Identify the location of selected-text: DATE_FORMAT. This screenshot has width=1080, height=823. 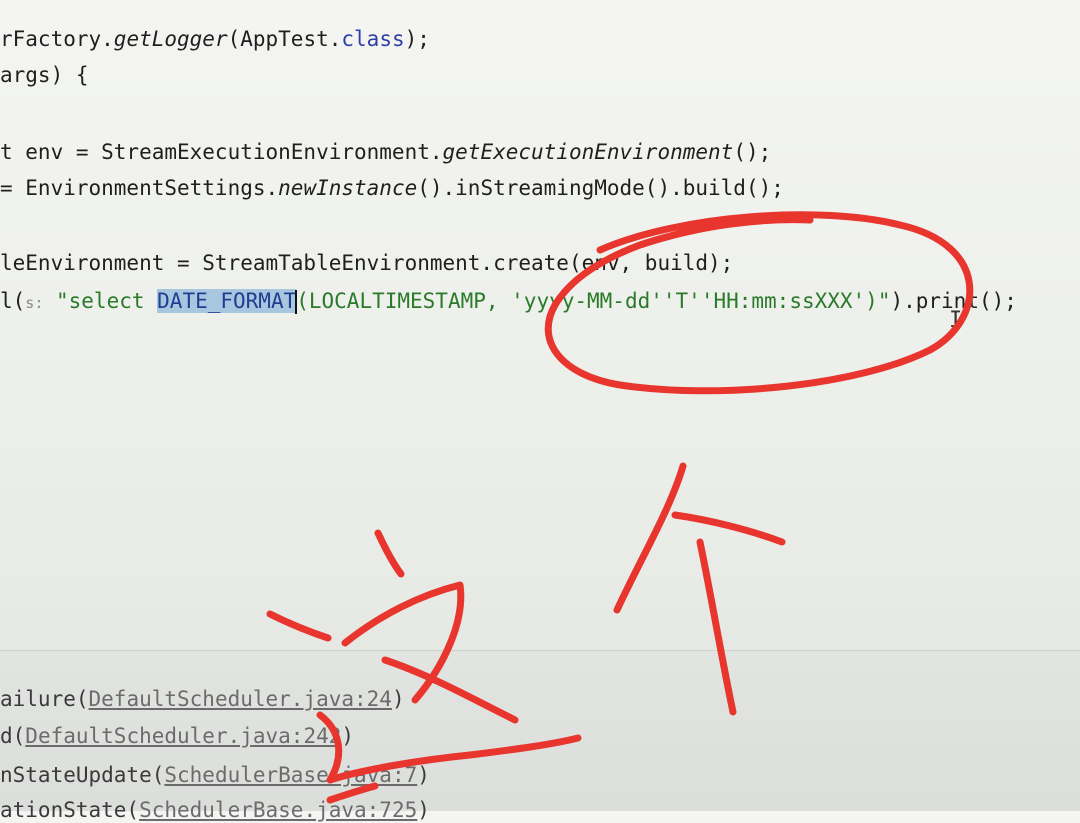
(227, 301).